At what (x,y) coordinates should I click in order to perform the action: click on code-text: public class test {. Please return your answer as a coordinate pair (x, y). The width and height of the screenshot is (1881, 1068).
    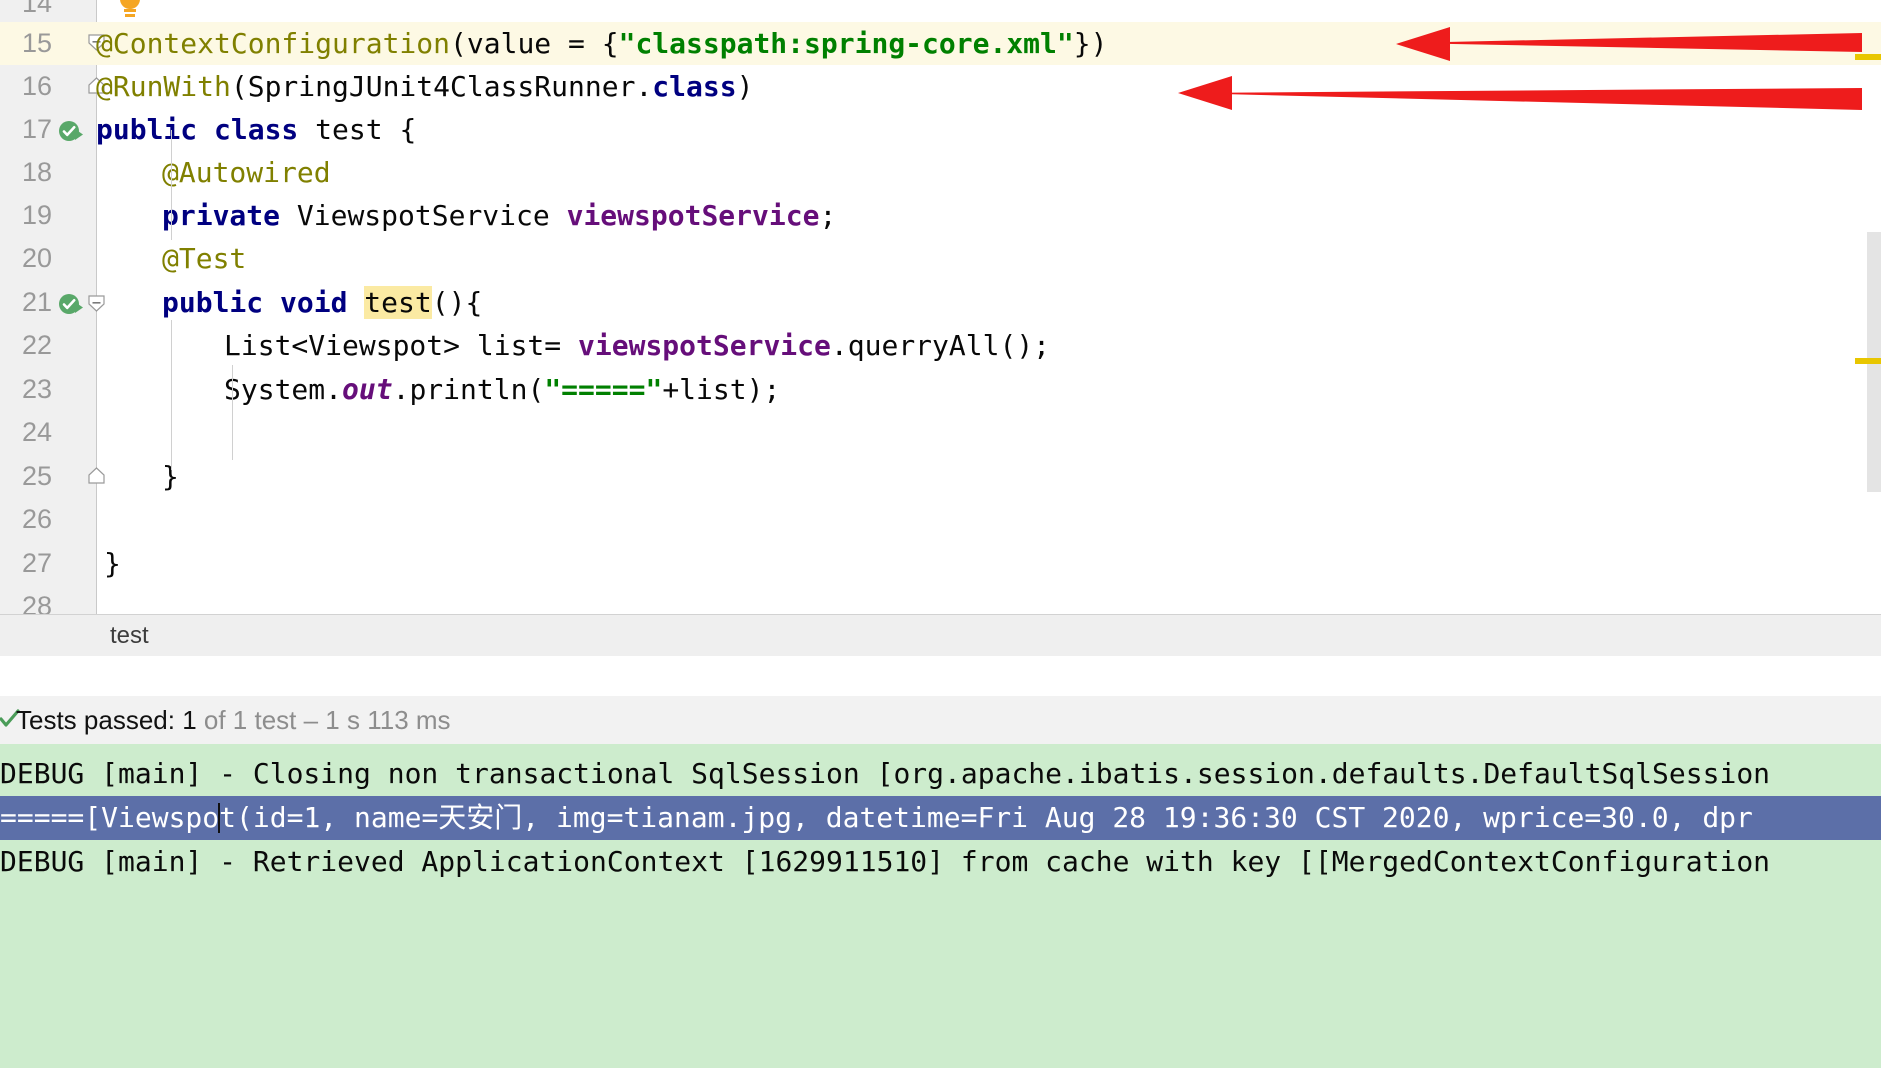
    Looking at the image, I should click on (256, 129).